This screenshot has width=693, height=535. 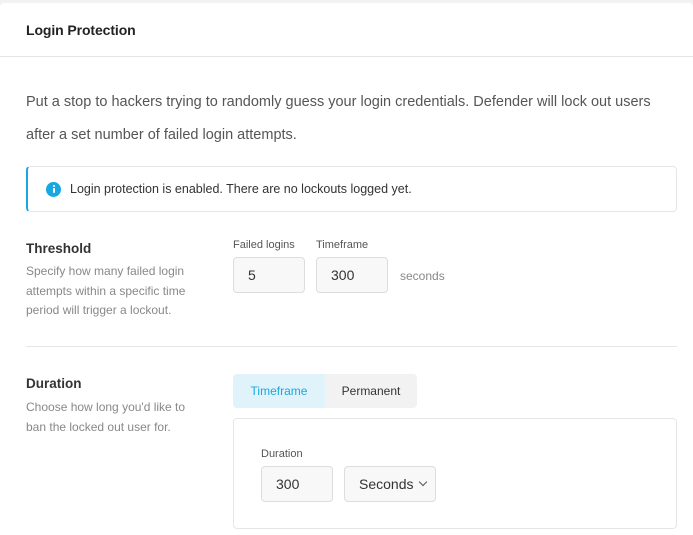 What do you see at coordinates (264, 245) in the screenshot?
I see `failed-logins-label: Failed logins` at bounding box center [264, 245].